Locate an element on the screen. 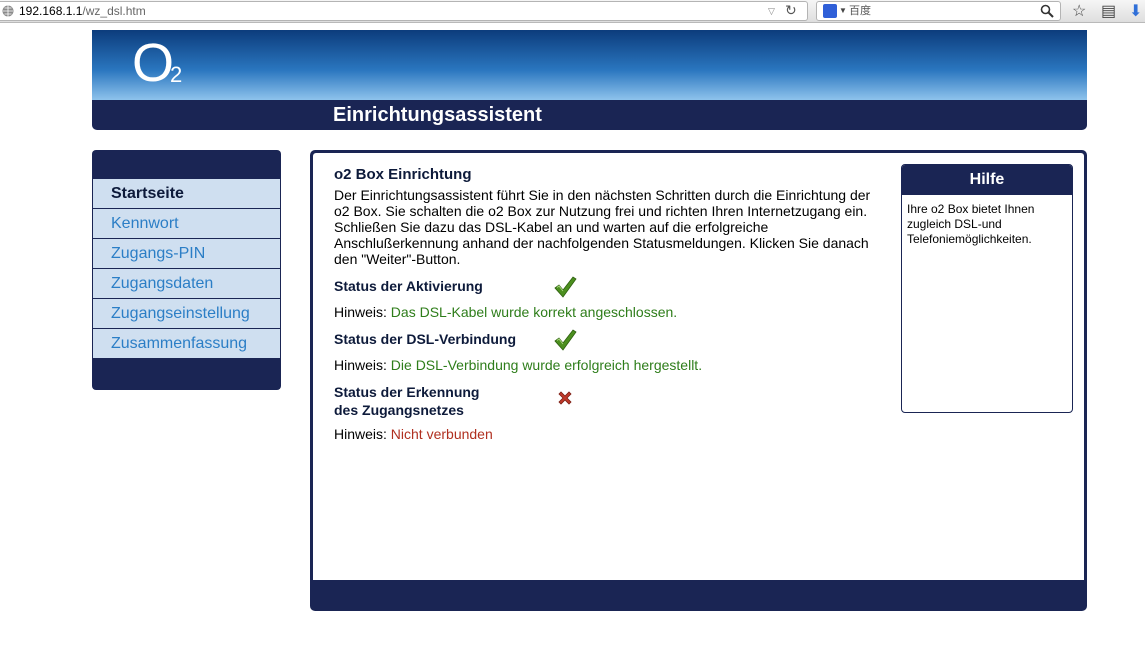  hint-message: Nicht verbunden is located at coordinates (441, 434).